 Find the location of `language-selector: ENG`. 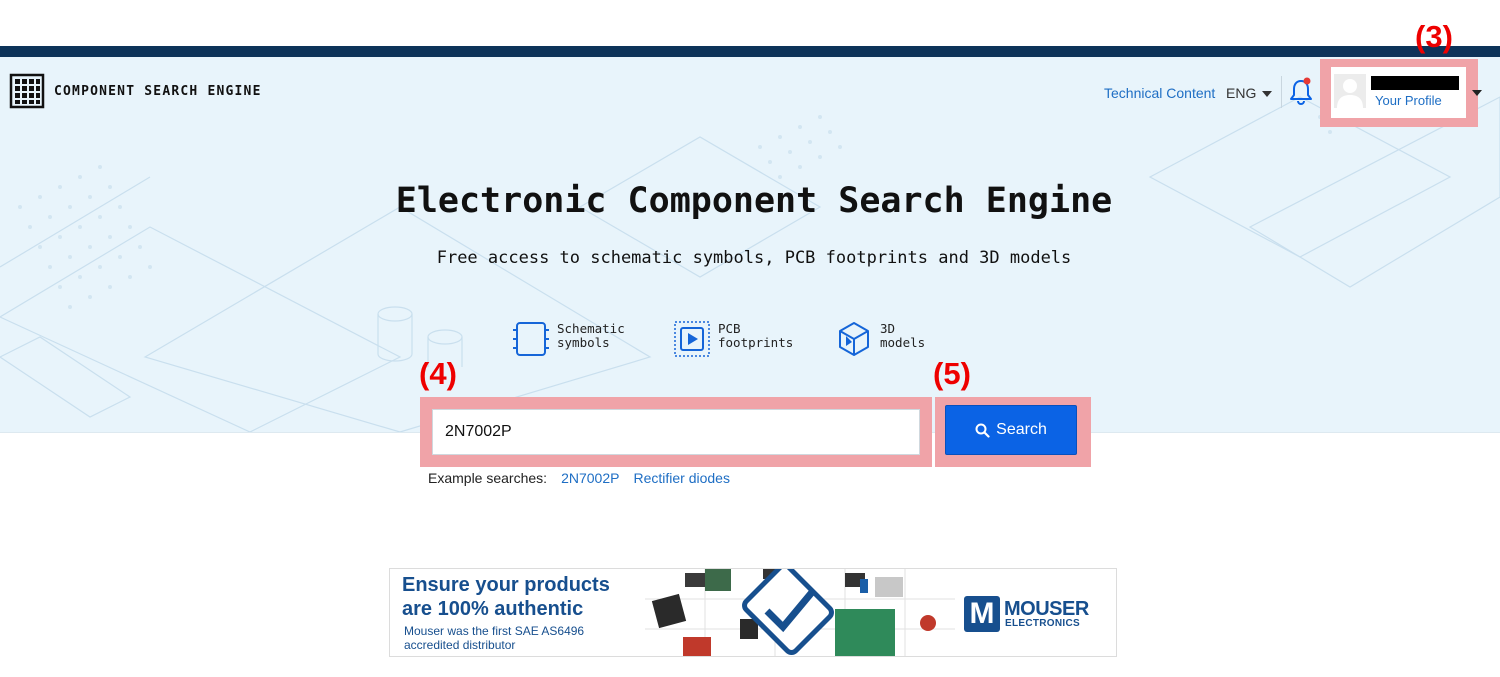

language-selector: ENG is located at coordinates (1249, 93).